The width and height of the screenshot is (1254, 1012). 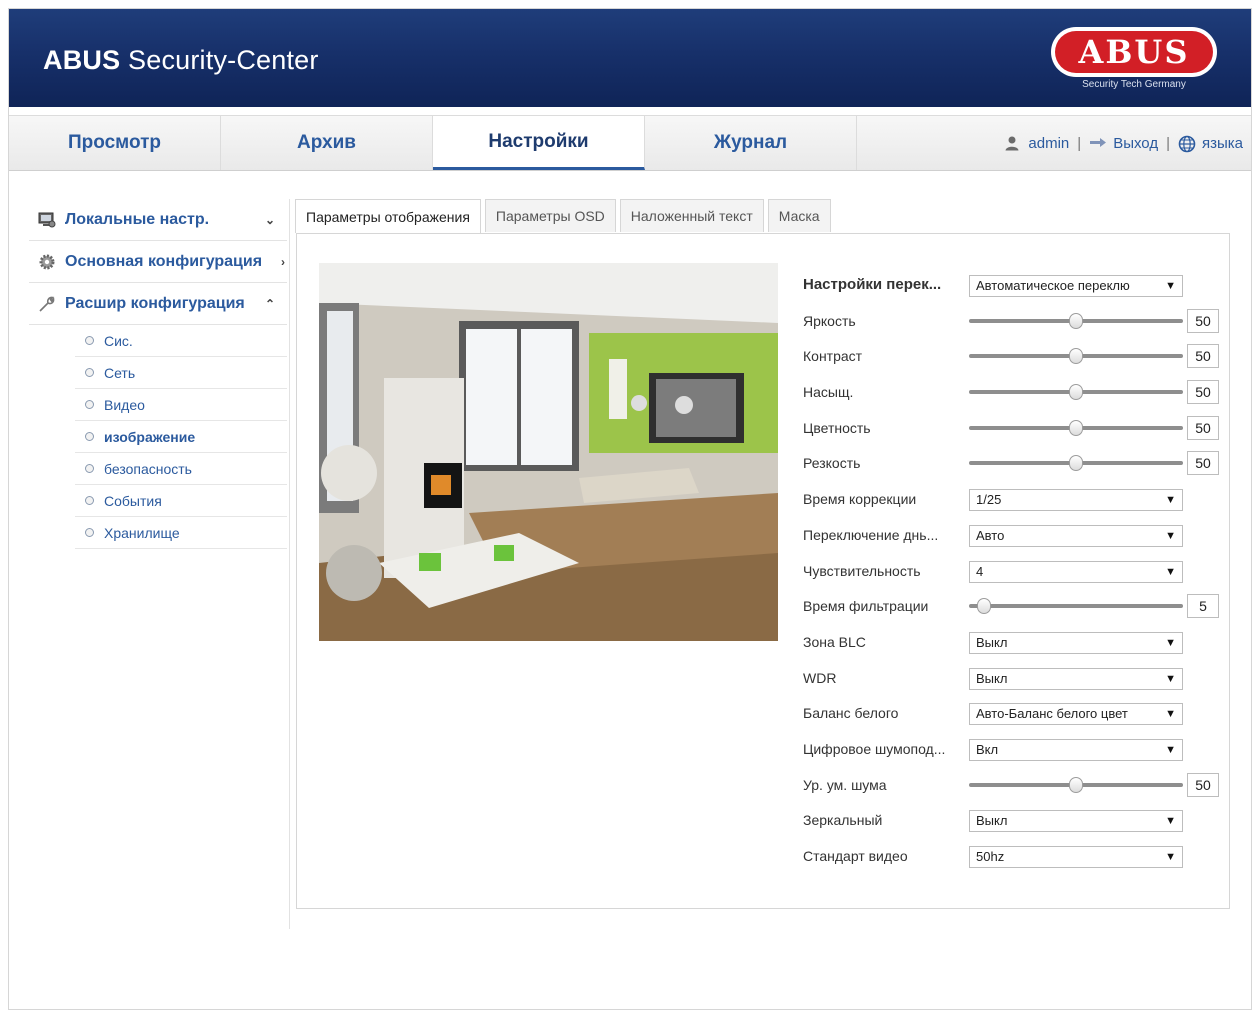 I want to click on setting-select: 1/25 ▼, so click(x=1076, y=500).